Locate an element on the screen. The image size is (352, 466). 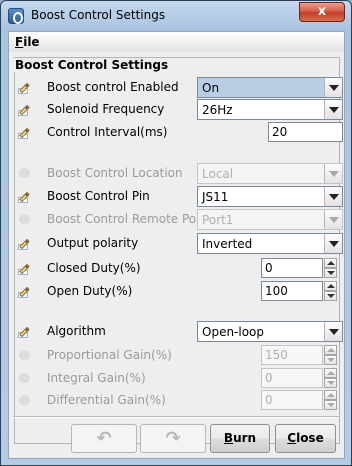
burn-mnemonic: B is located at coordinates (228, 438).